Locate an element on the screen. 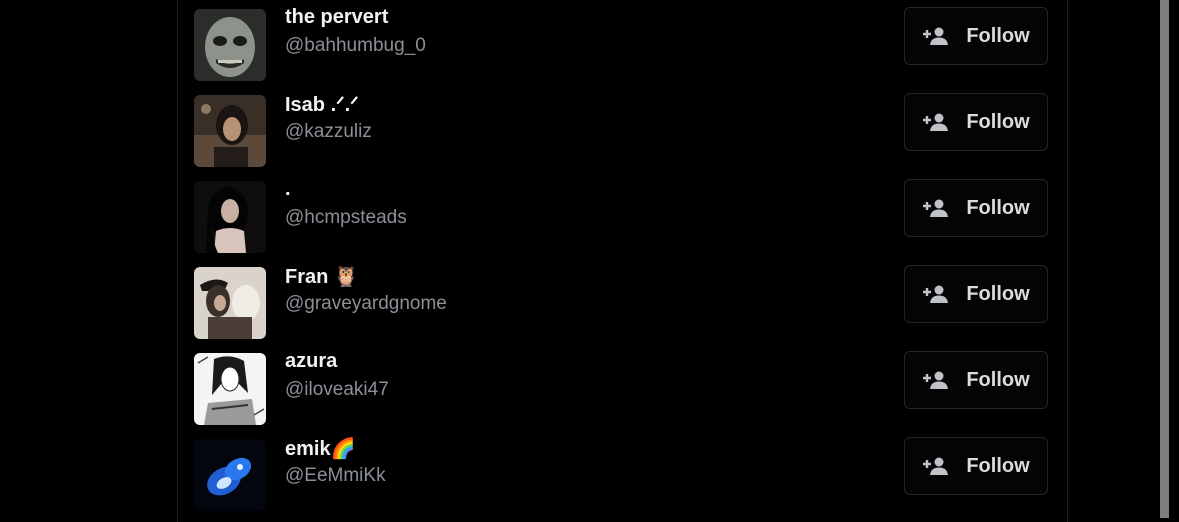  display-name: Fran 🦉 is located at coordinates (322, 276).